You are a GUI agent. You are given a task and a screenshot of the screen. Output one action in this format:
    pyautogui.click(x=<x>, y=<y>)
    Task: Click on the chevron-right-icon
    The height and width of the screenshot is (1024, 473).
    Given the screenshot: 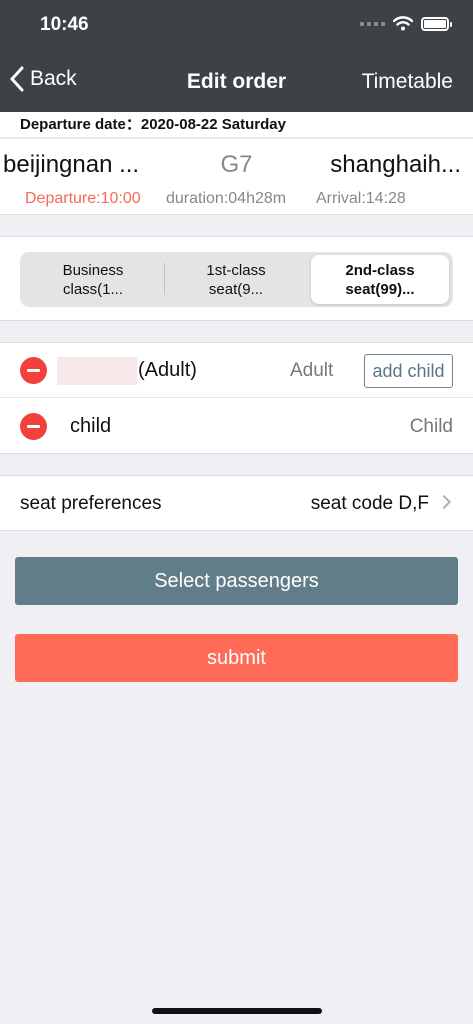 What is the action you would take?
    pyautogui.click(x=444, y=502)
    